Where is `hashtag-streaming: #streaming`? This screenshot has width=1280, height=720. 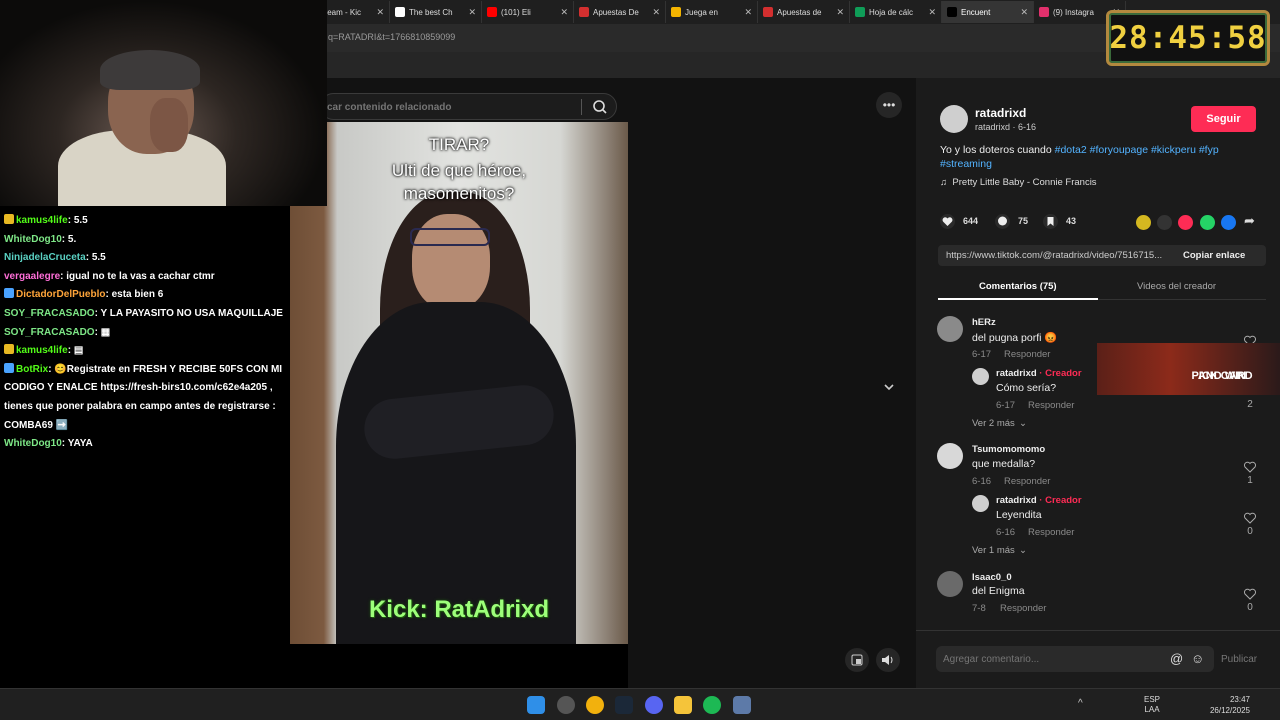
hashtag-streaming: #streaming is located at coordinates (966, 164).